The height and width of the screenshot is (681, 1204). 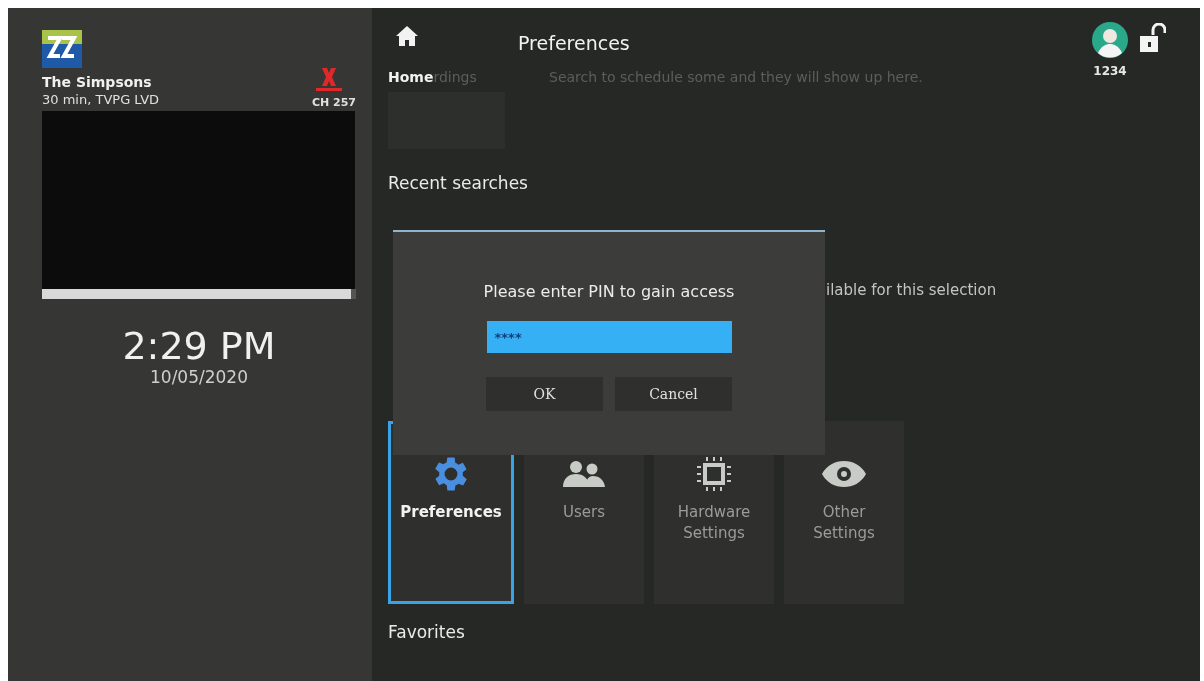 What do you see at coordinates (411, 77) in the screenshot?
I see `home-label: Home` at bounding box center [411, 77].